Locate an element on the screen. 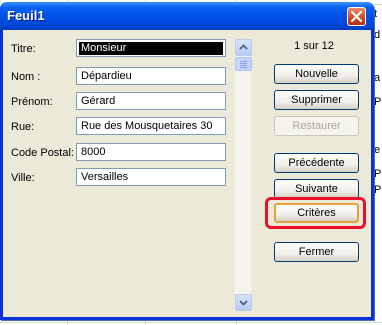 The width and height of the screenshot is (382, 325). title-bar: Feuil1 is located at coordinates (187, 16).